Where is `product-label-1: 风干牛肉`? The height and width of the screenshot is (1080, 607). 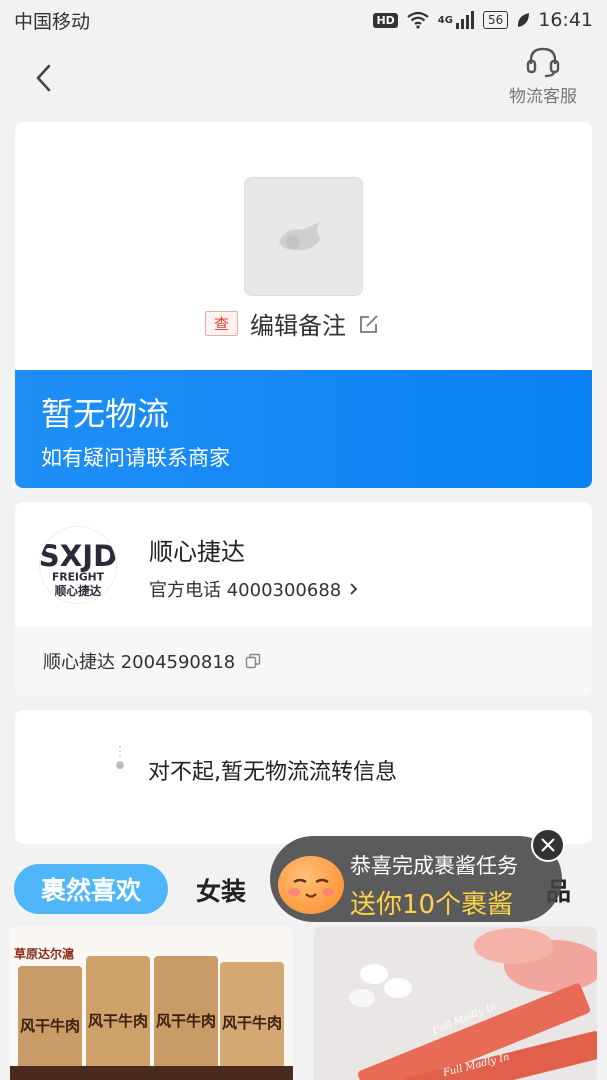 product-label-1: 风干牛肉 is located at coordinates (50, 1026).